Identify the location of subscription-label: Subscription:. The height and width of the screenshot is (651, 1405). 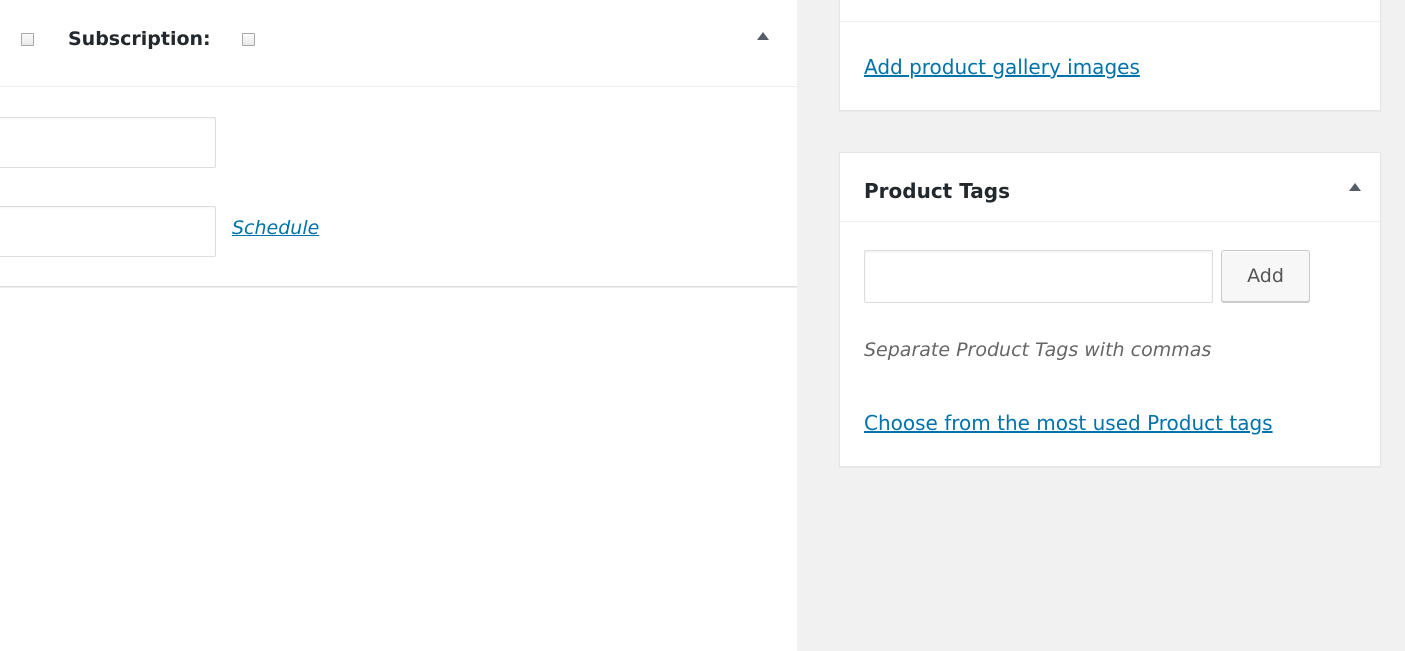
(139, 39).